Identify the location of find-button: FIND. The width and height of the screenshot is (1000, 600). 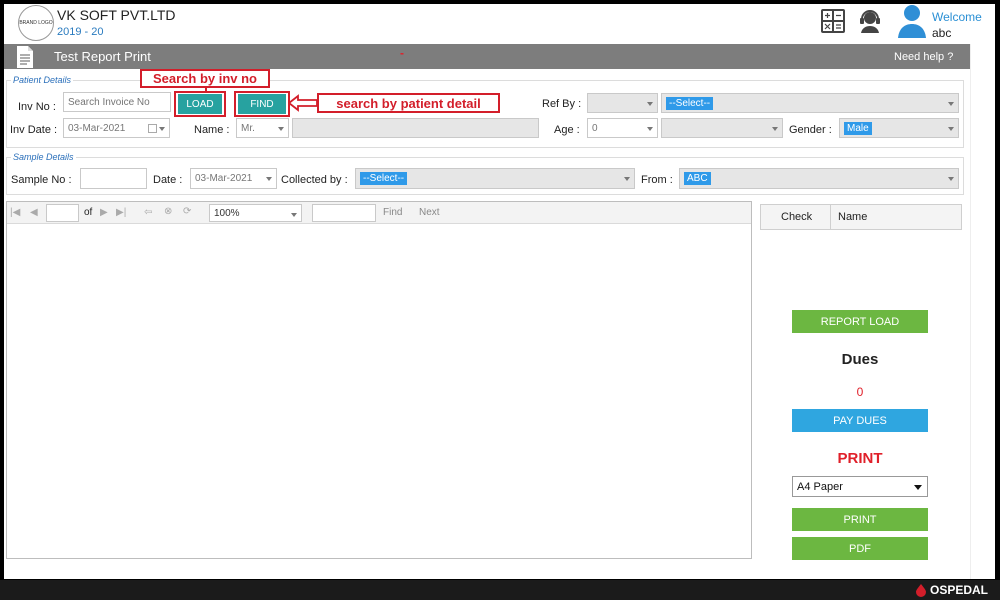
(262, 104).